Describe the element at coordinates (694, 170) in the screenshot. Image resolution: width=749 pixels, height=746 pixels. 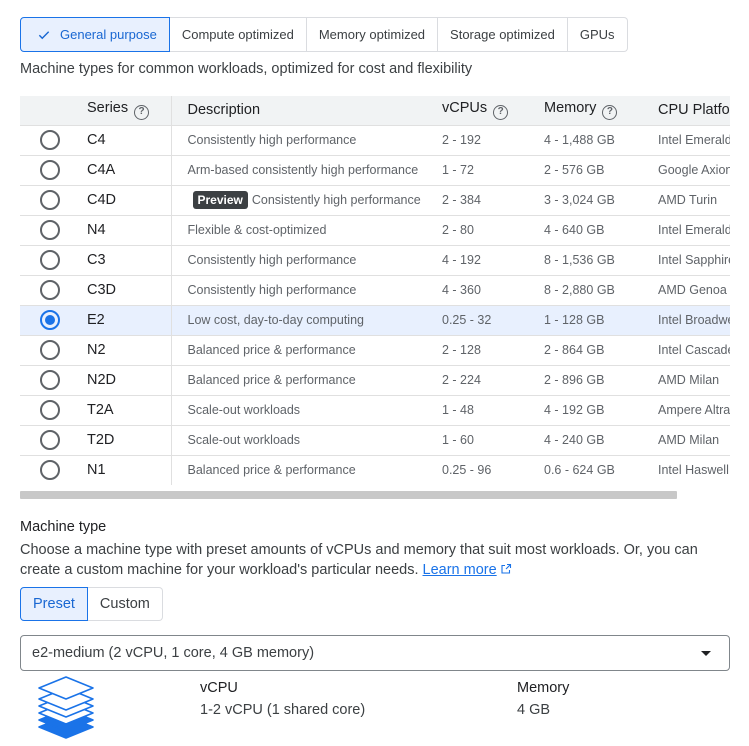
I see `series-cpu-platform: Google Axion` at that location.